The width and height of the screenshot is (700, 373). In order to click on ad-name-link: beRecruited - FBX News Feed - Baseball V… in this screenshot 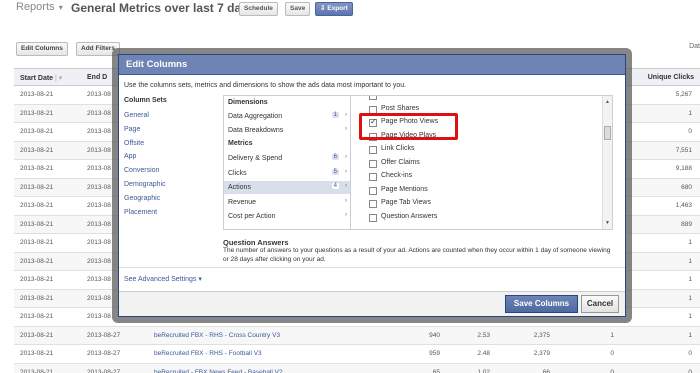, I will do `click(218, 371)`.